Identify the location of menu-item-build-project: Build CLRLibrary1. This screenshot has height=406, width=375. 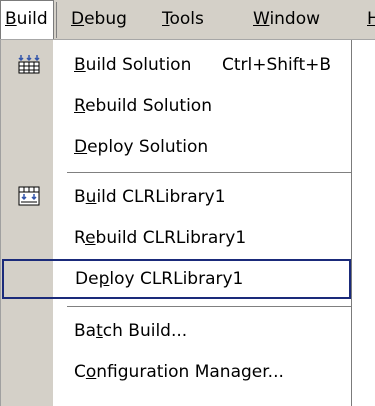
(176, 197).